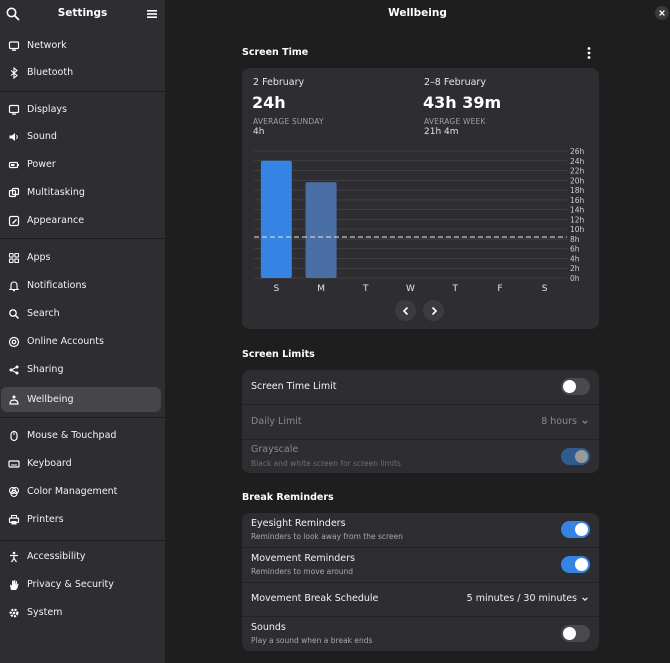 The height and width of the screenshot is (663, 670). I want to click on chart-category-label: S, so click(276, 289).